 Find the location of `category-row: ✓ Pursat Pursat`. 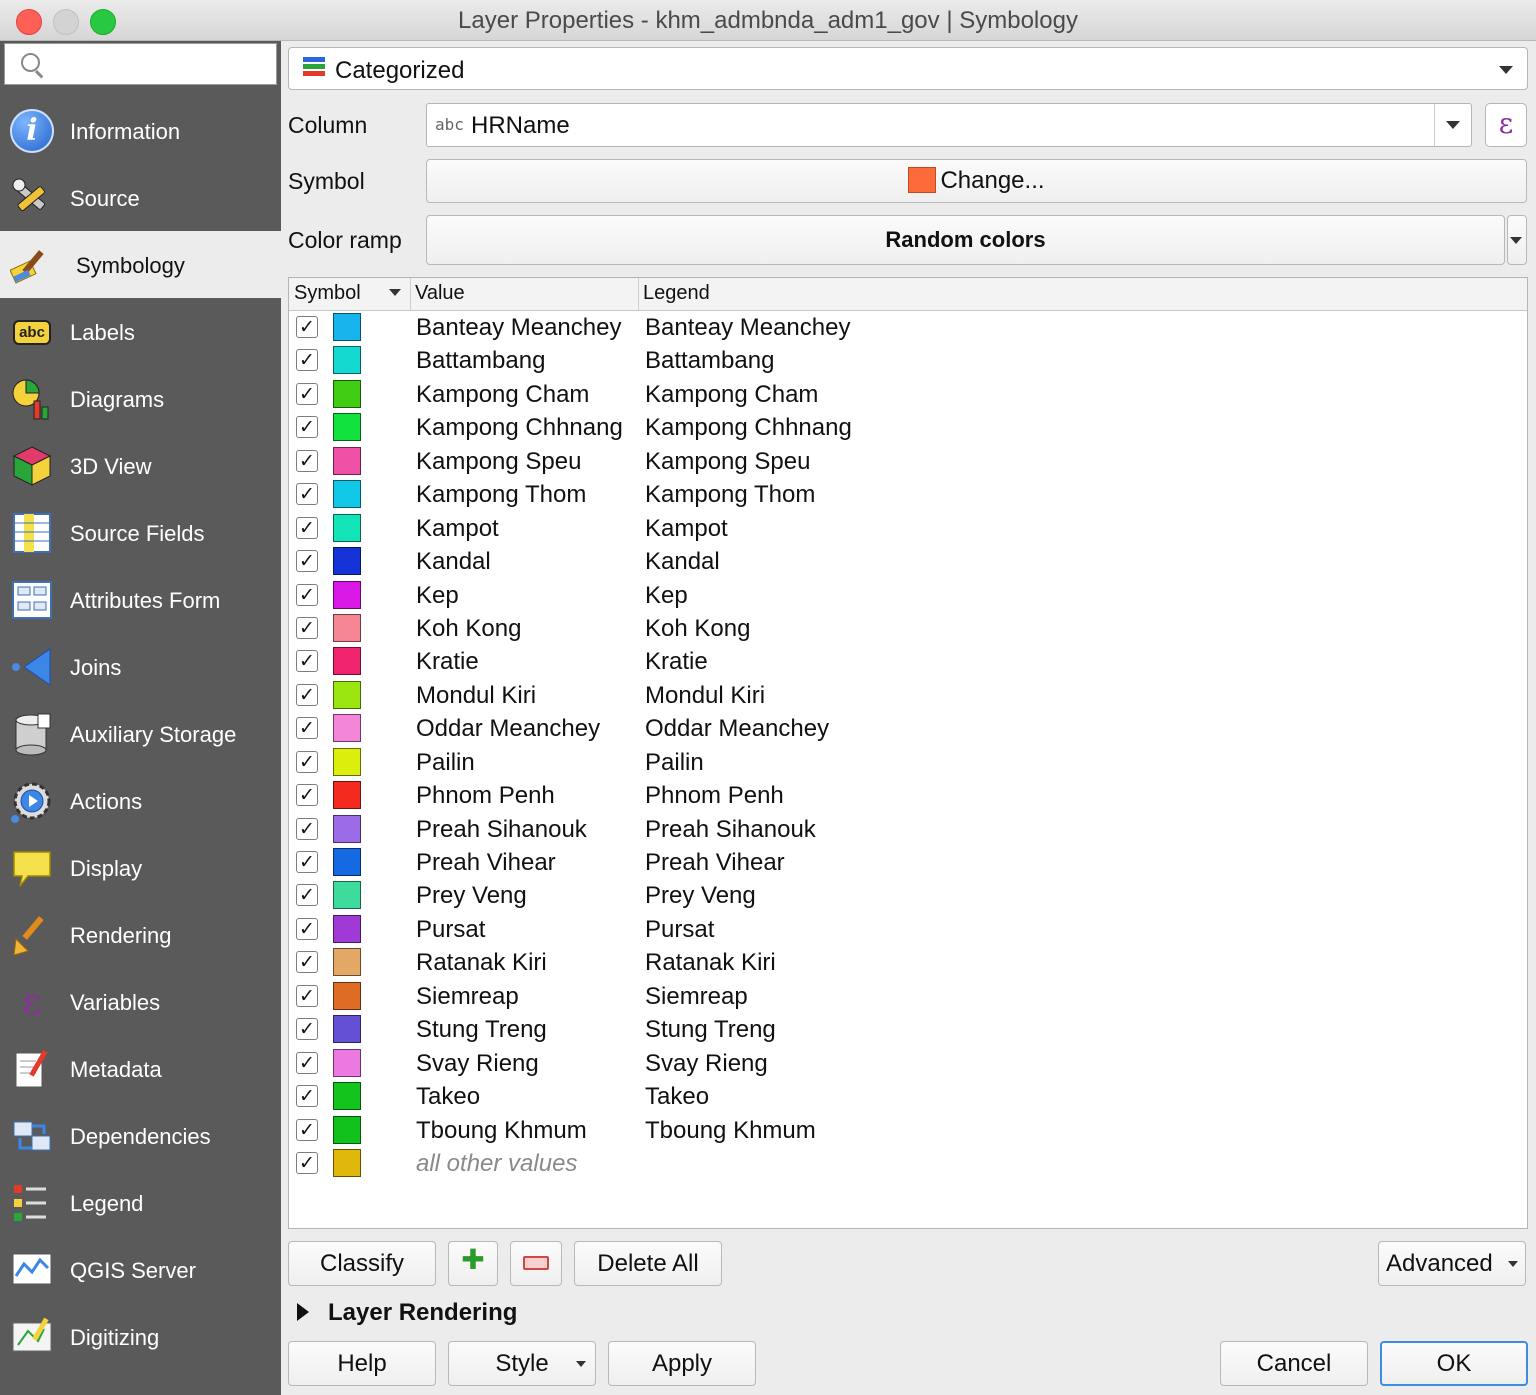

category-row: ✓ Pursat Pursat is located at coordinates (908, 929).